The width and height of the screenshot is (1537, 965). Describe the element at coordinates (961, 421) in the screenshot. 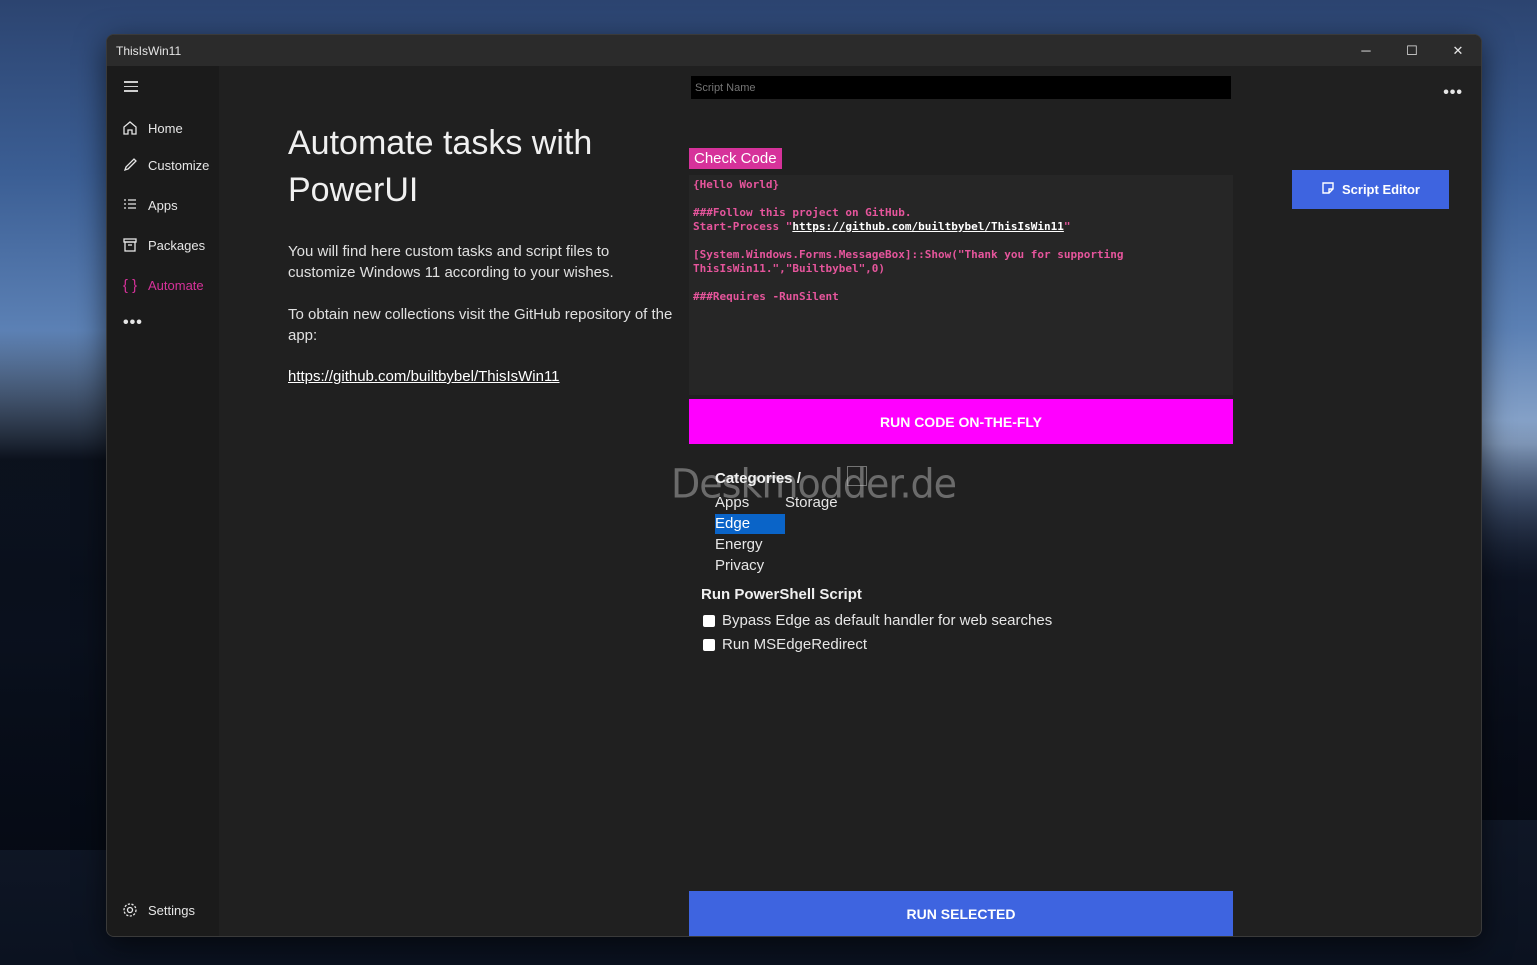

I see `run-code-on-the-fly-button: RUN CODE ON-THE-FLY` at that location.